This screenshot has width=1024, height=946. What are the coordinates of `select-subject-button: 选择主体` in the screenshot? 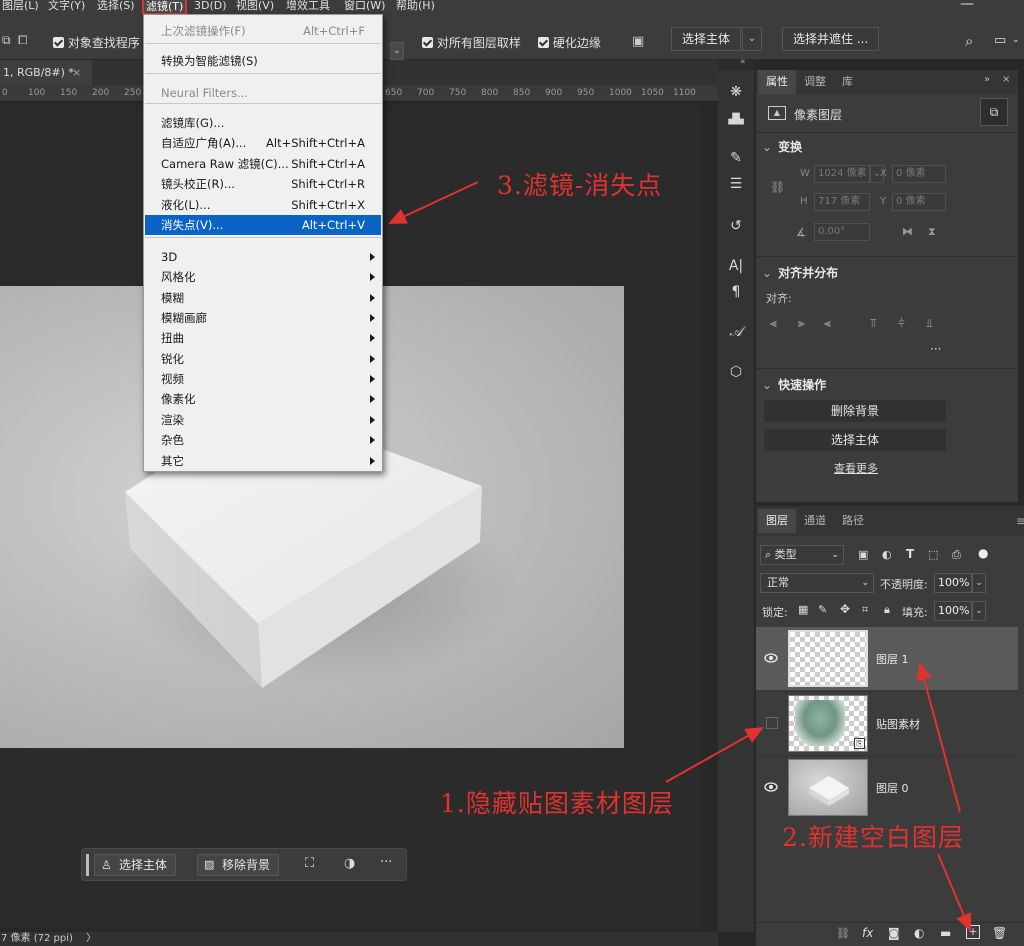 It's located at (706, 39).